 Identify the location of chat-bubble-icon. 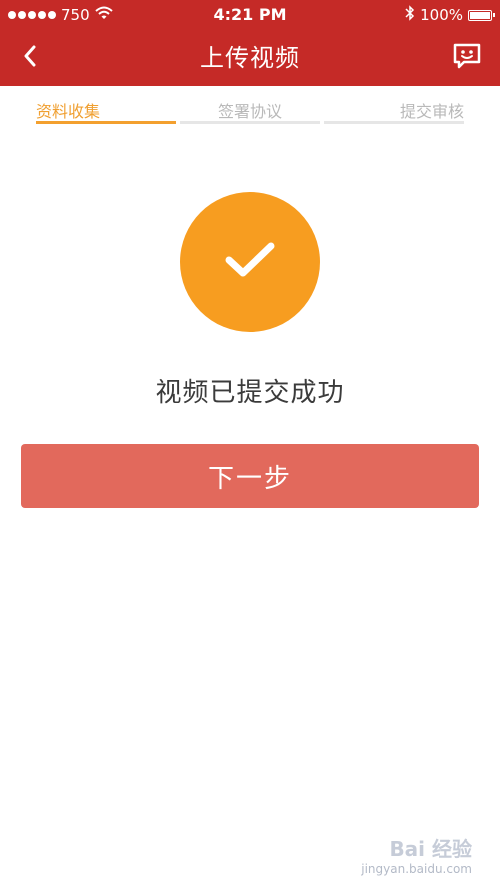
(467, 58).